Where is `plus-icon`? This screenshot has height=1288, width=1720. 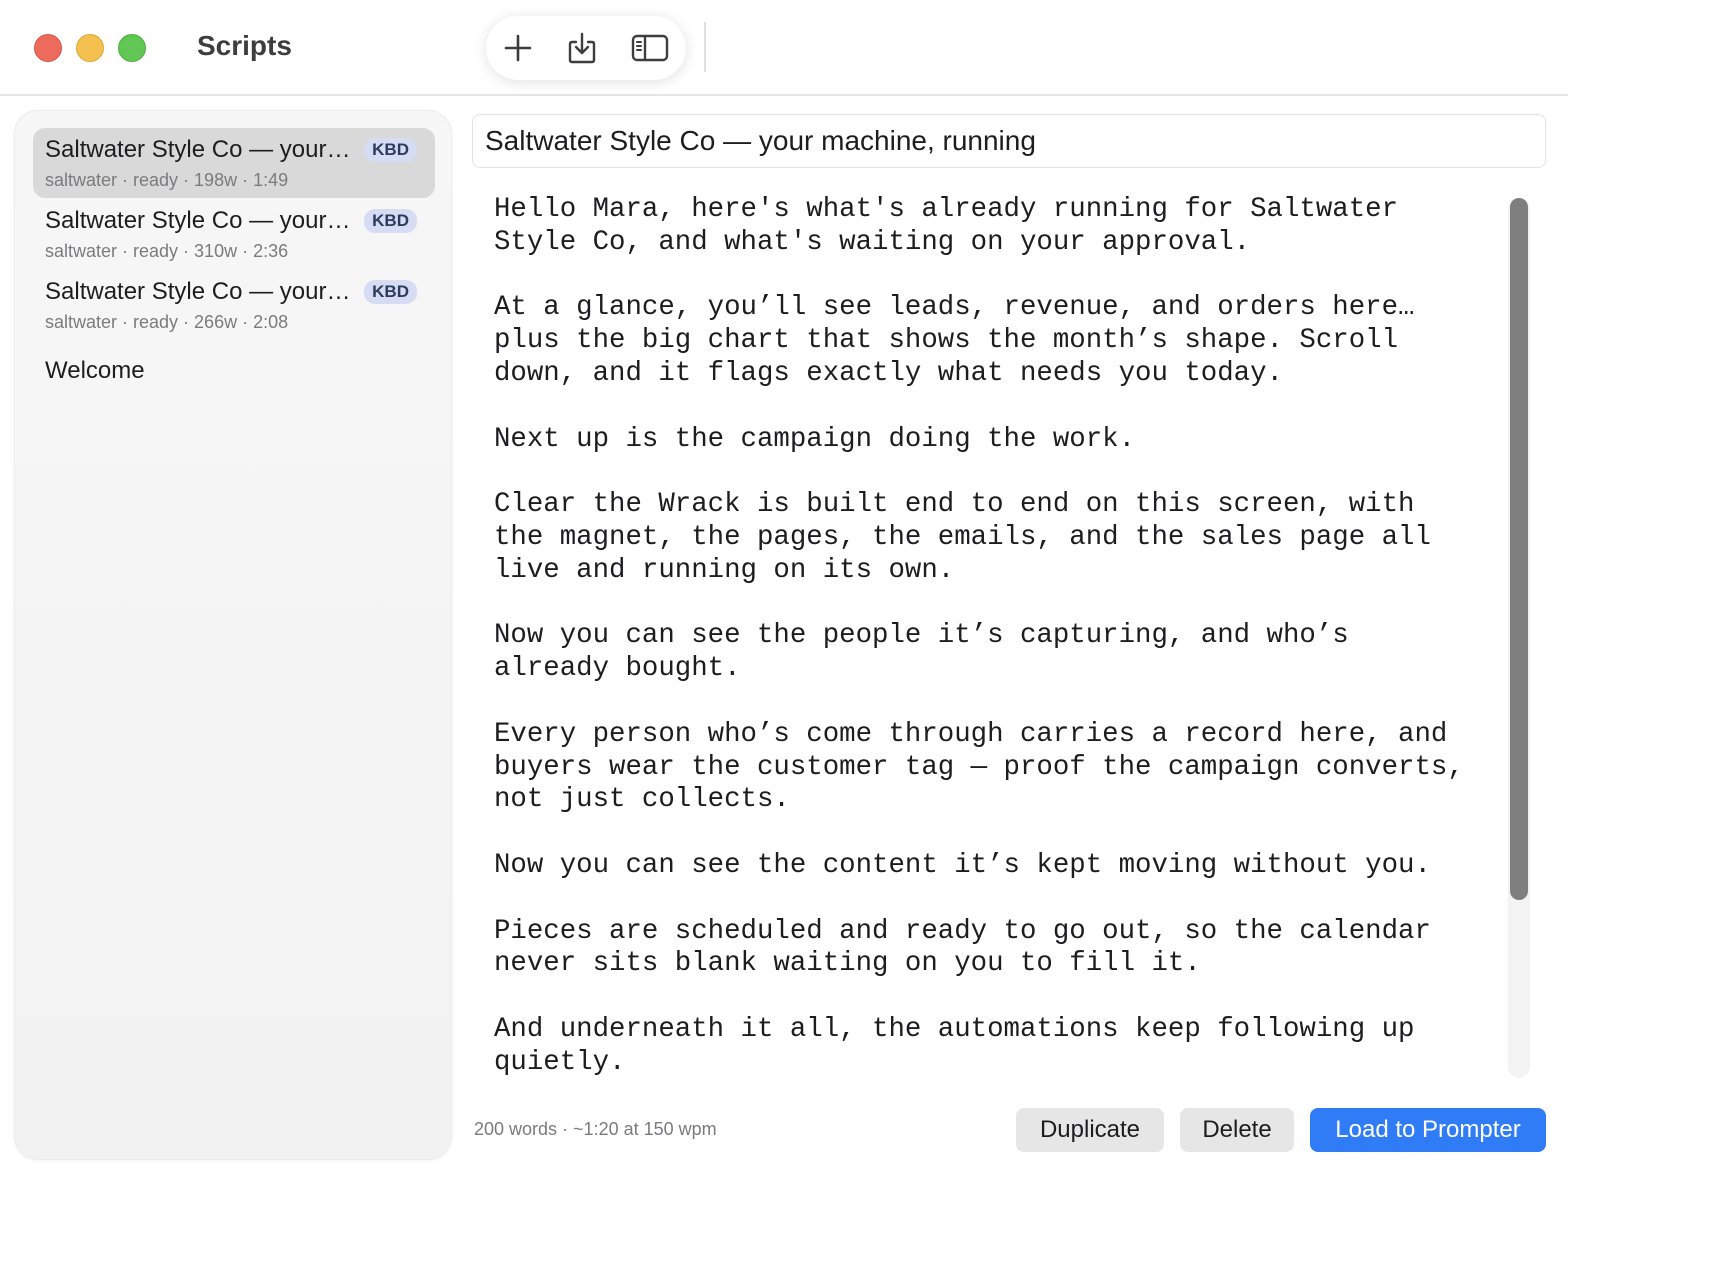 plus-icon is located at coordinates (518, 48).